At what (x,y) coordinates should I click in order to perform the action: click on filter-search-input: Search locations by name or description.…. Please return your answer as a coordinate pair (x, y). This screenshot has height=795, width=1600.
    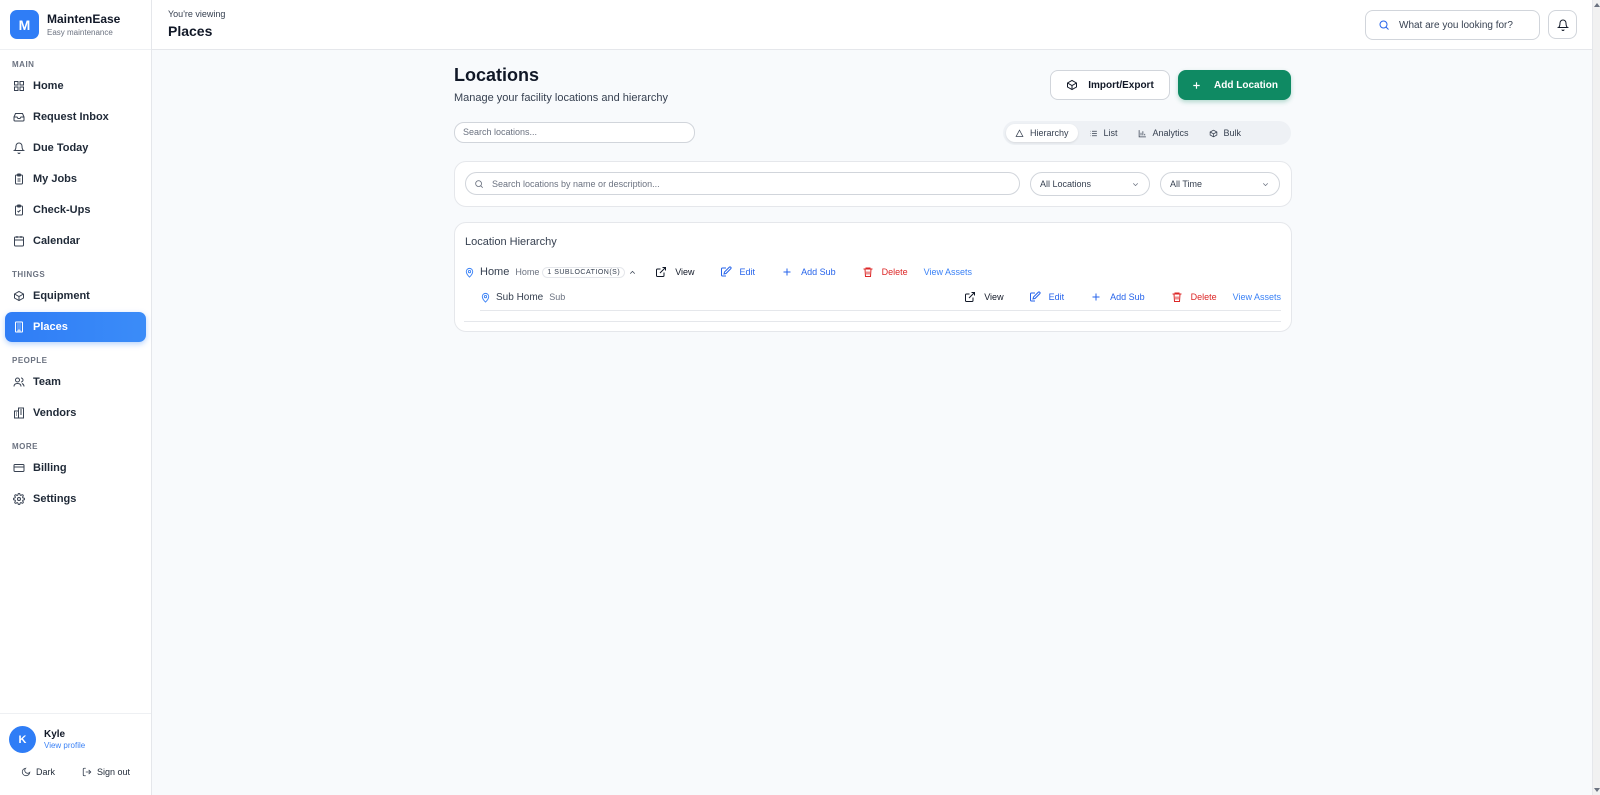
    Looking at the image, I should click on (742, 183).